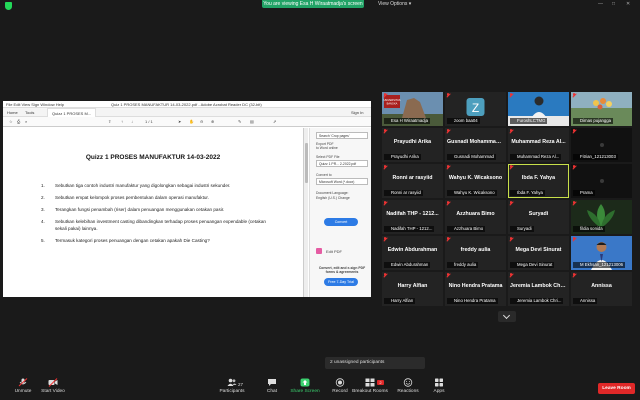 The image size is (640, 400). What do you see at coordinates (400, 301) in the screenshot?
I see `participant-name-label: Harry Alfian` at bounding box center [400, 301].